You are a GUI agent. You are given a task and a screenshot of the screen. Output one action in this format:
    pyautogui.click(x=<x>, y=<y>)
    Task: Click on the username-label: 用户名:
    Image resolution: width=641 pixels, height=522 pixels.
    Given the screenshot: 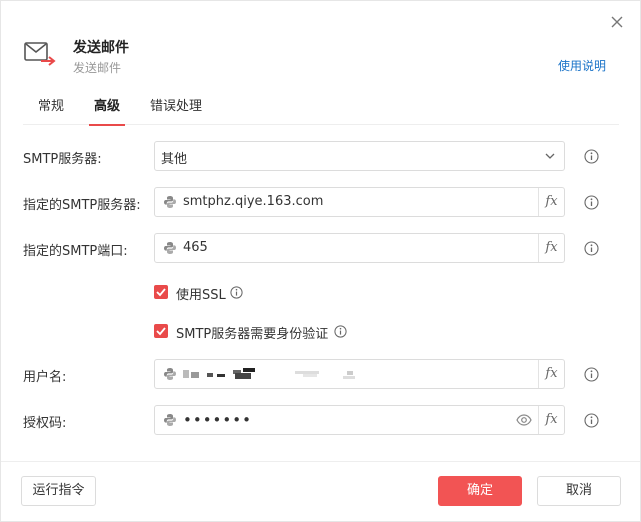 What is the action you would take?
    pyautogui.click(x=45, y=377)
    